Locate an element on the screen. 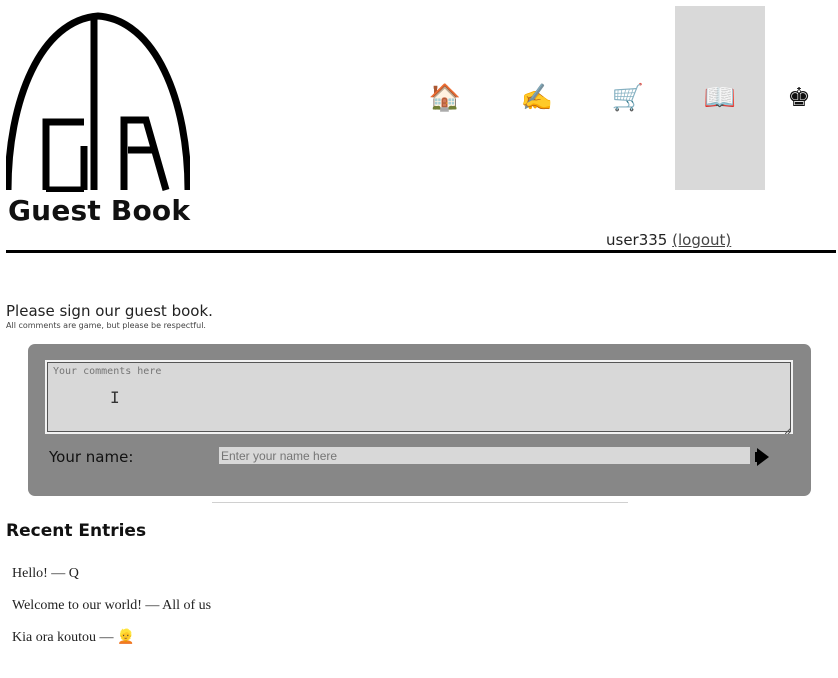 The image size is (838, 678). name-input is located at coordinates (484, 455).